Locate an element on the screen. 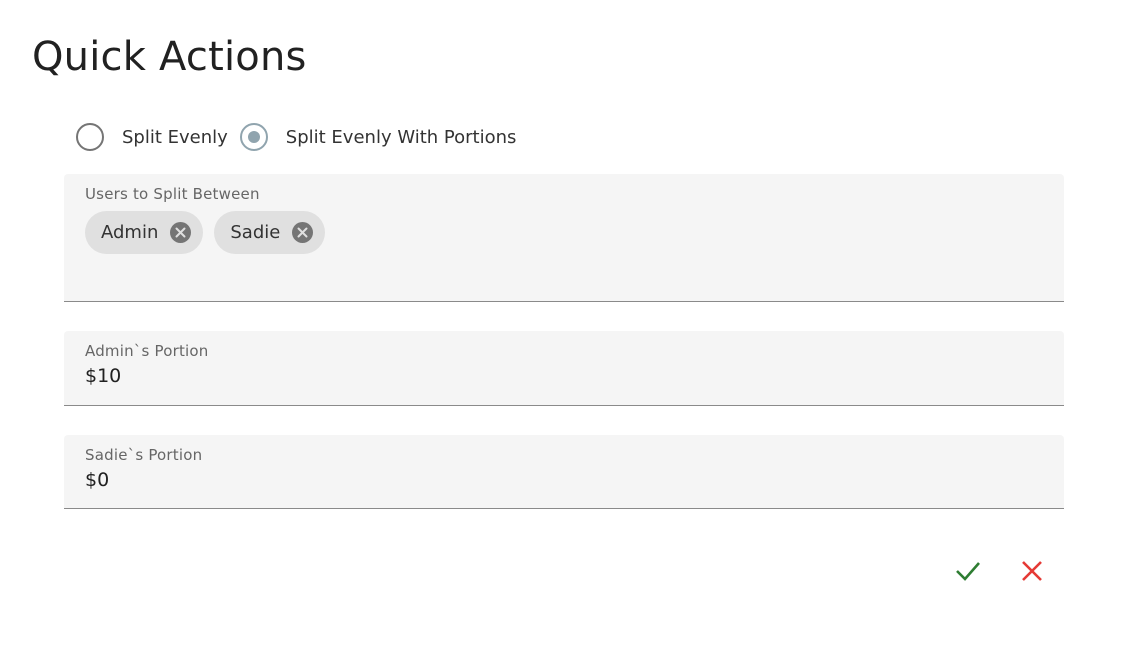  close-icon is located at coordinates (1032, 571).